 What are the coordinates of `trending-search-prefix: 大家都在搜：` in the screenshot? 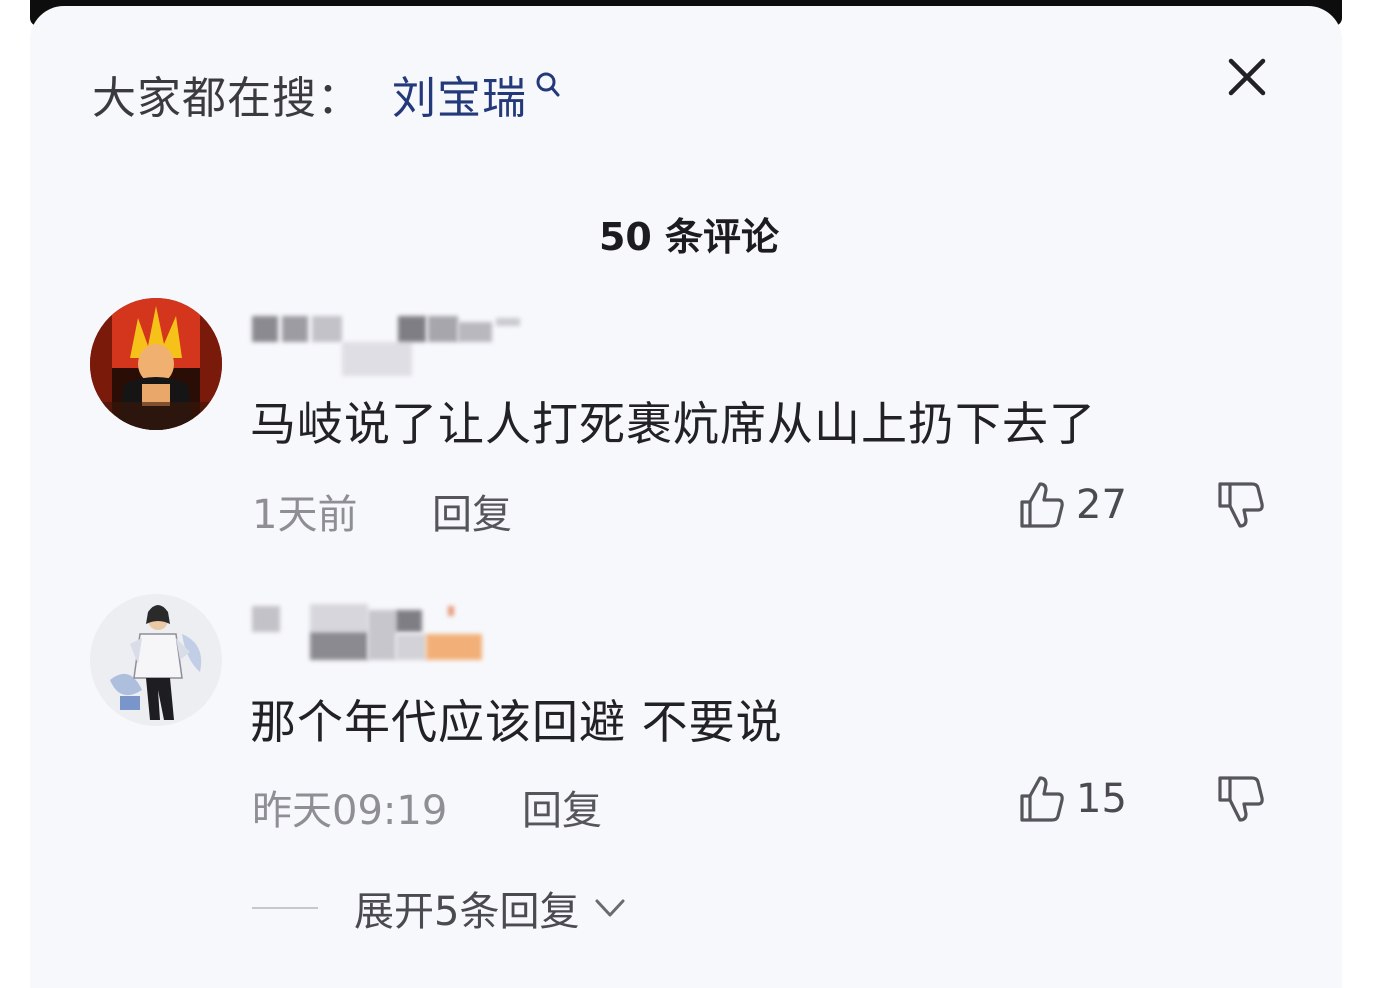 It's located at (227, 98).